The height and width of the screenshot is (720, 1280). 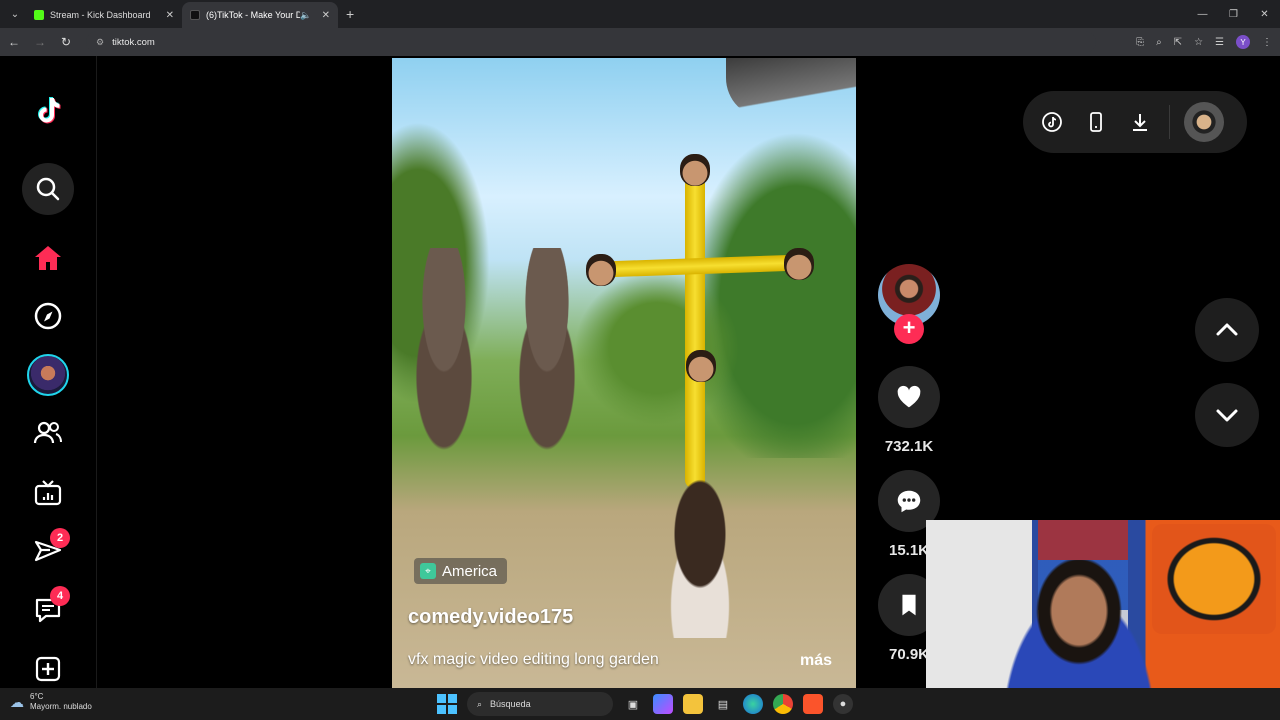 I want to click on notification-badge: 4, so click(x=60, y=596).